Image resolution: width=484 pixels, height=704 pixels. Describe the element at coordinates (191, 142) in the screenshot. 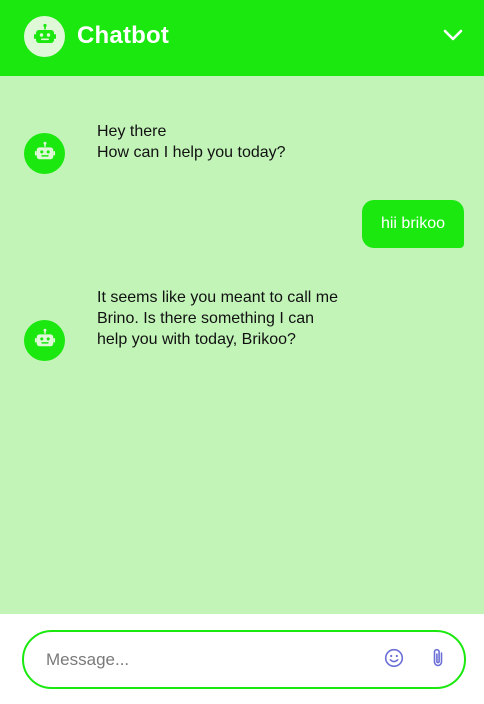

I see `bot-message: Hey there How can I help you today?` at that location.